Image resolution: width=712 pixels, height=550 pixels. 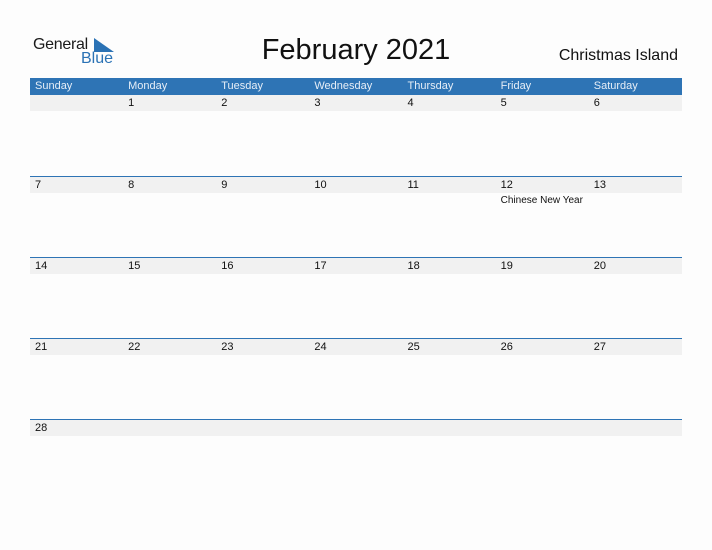 I want to click on week-day-numbers: 28, so click(x=356, y=428).